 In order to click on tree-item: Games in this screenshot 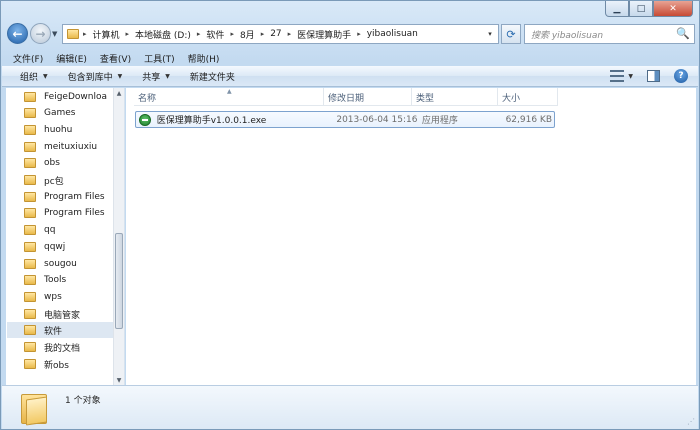, I will do `click(72, 113)`.